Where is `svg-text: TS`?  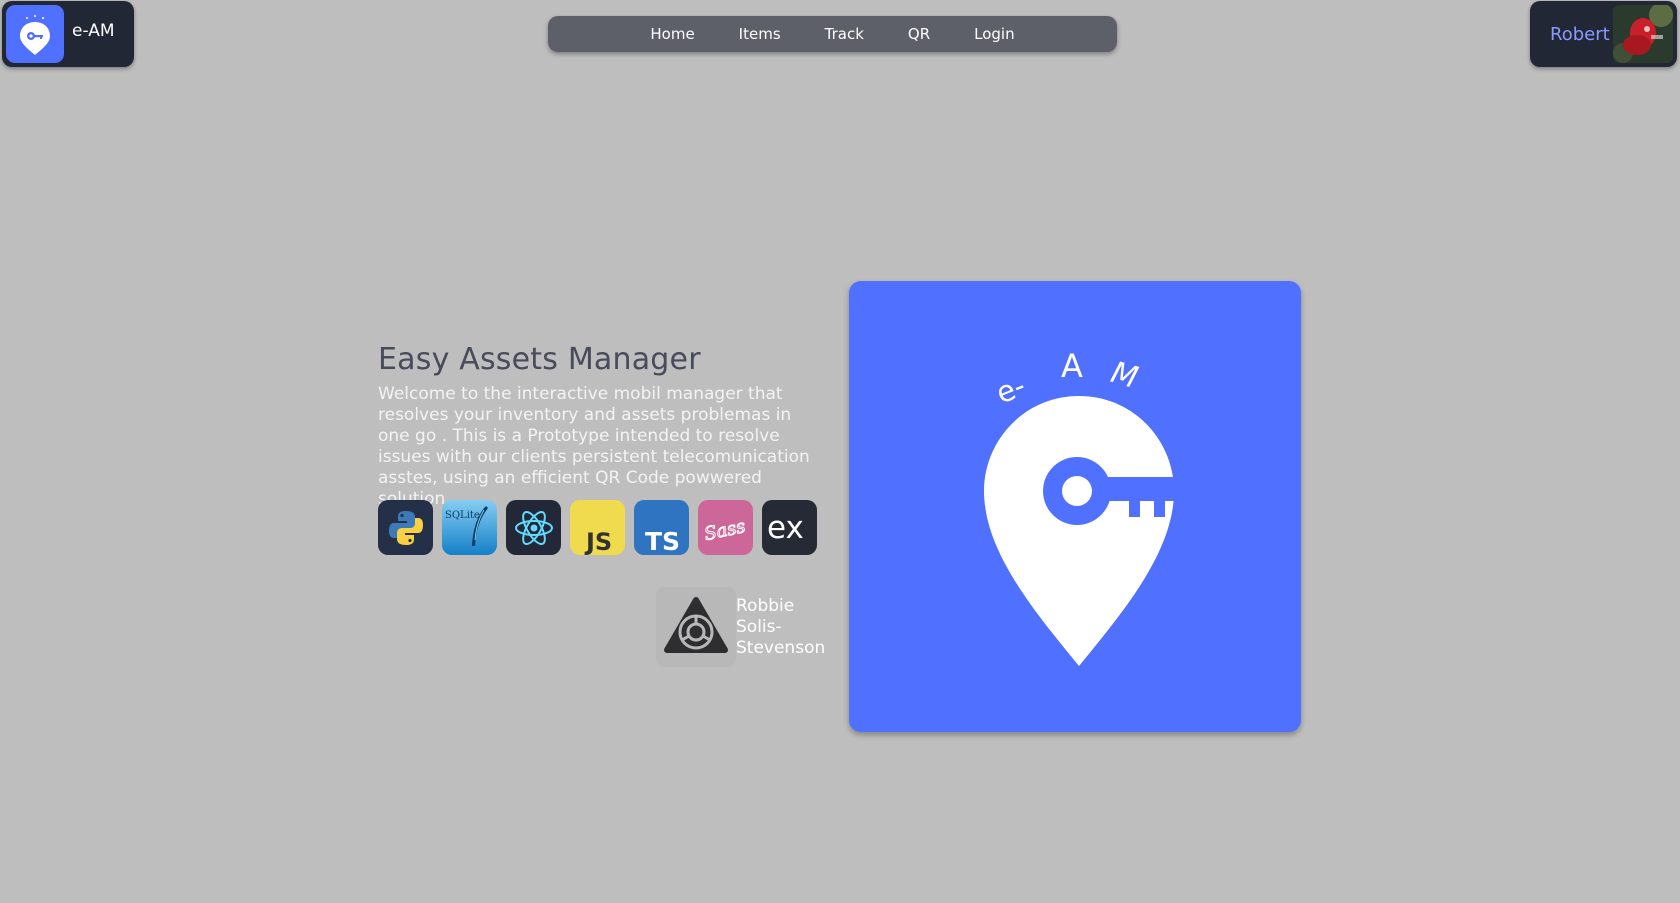 svg-text: TS is located at coordinates (662, 541).